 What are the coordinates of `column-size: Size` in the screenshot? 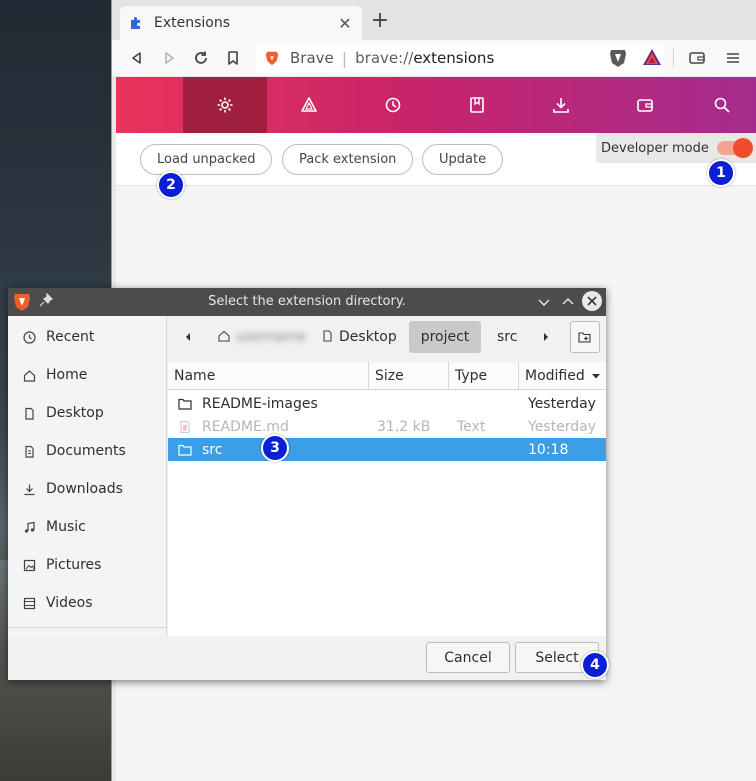 It's located at (409, 376).